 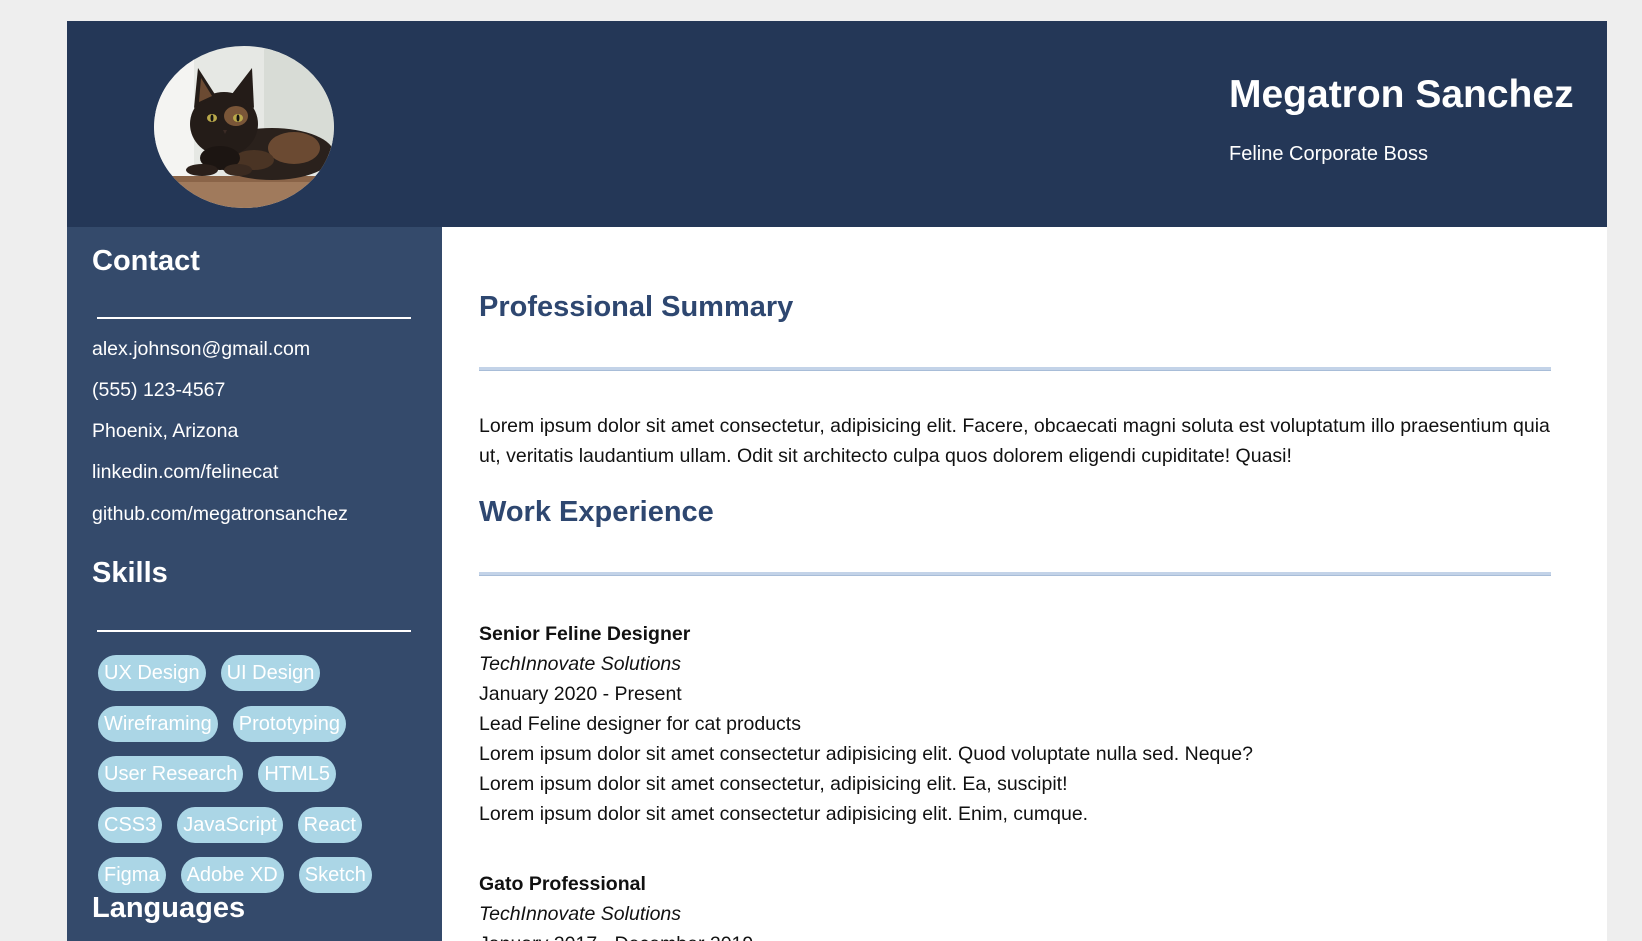 I want to click on skill-tag: UX Design, so click(x=152, y=673).